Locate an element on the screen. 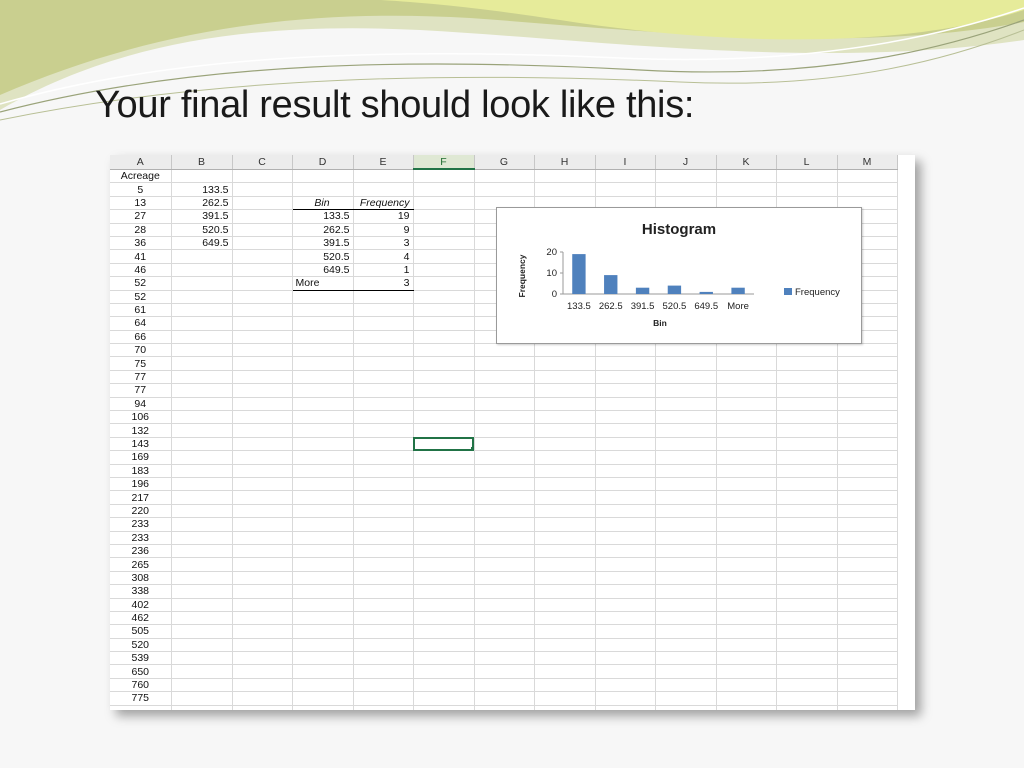 The height and width of the screenshot is (768, 1024). acreage-value: 505 is located at coordinates (141, 631).